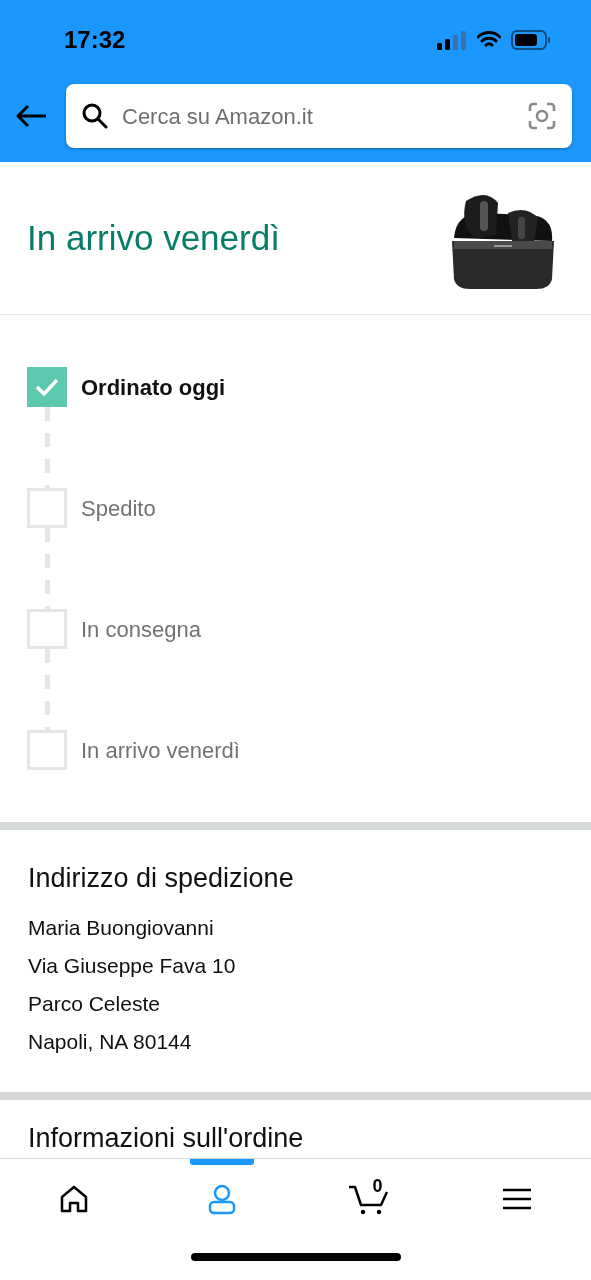 The width and height of the screenshot is (591, 1280). Describe the element at coordinates (160, 750) in the screenshot. I see `step-label: In arrivo venerdì` at that location.